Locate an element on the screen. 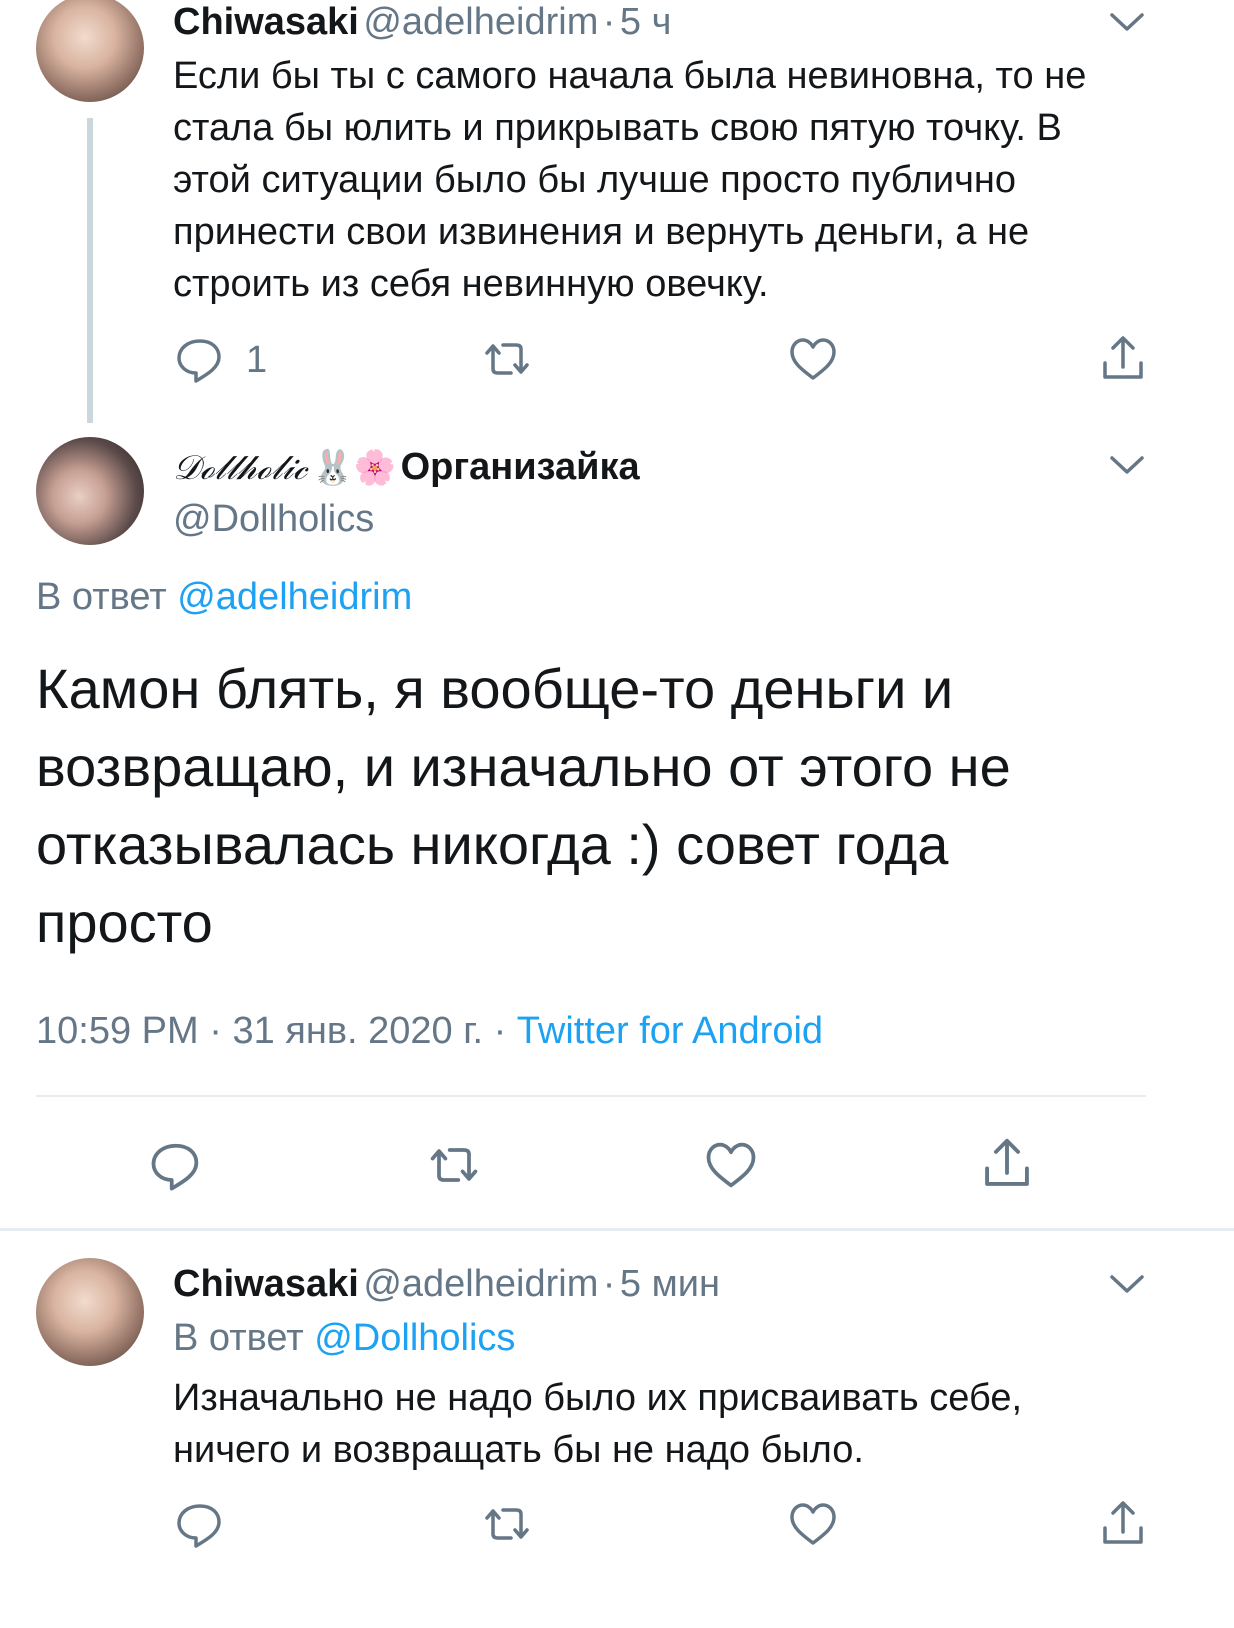  author-display-name: 𝒟ℴ𝓁𝓁𝒽ℴ𝓁𝒾𝒸 is located at coordinates (240, 468).